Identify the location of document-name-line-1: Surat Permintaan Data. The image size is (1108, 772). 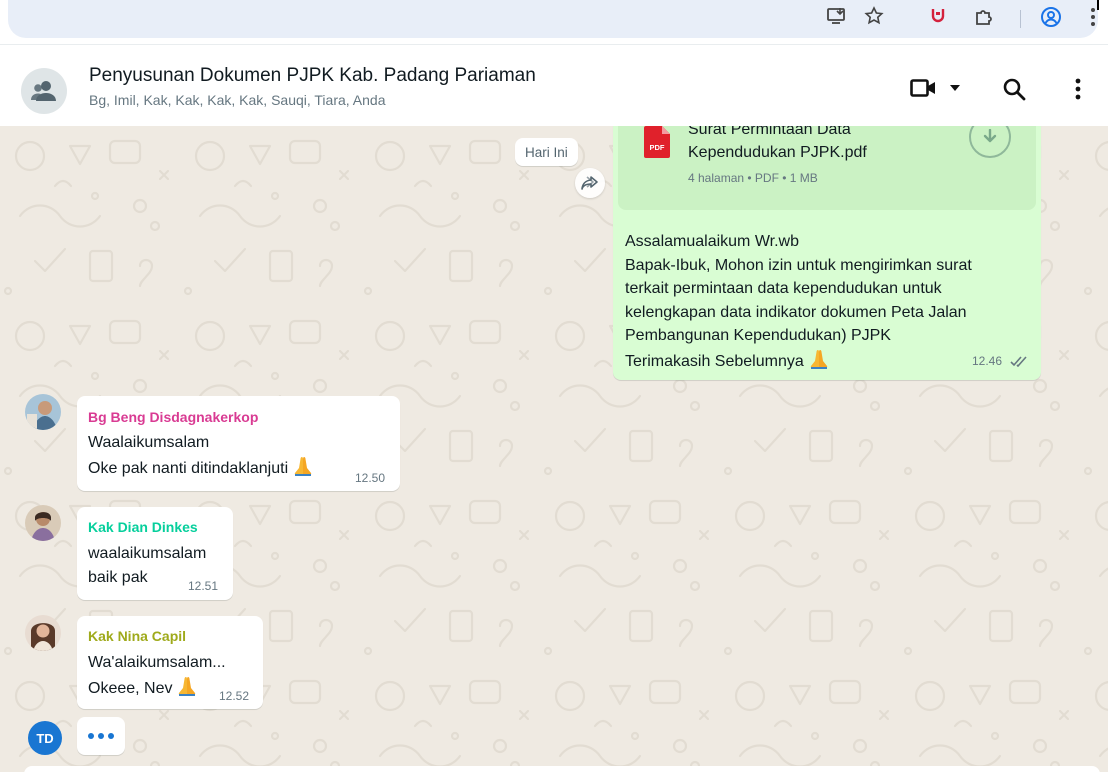
(769, 132).